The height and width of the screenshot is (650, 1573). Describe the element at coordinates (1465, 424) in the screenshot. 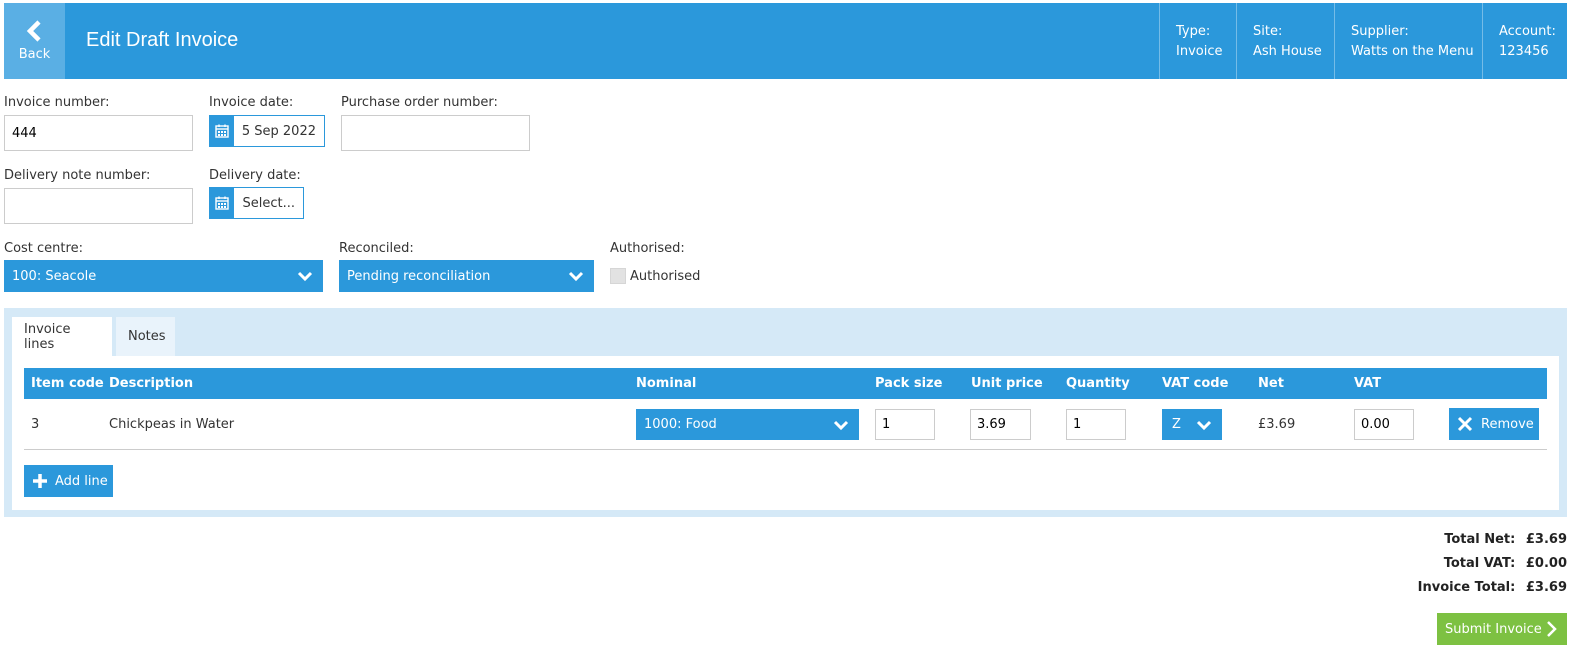

I see `close-icon` at that location.